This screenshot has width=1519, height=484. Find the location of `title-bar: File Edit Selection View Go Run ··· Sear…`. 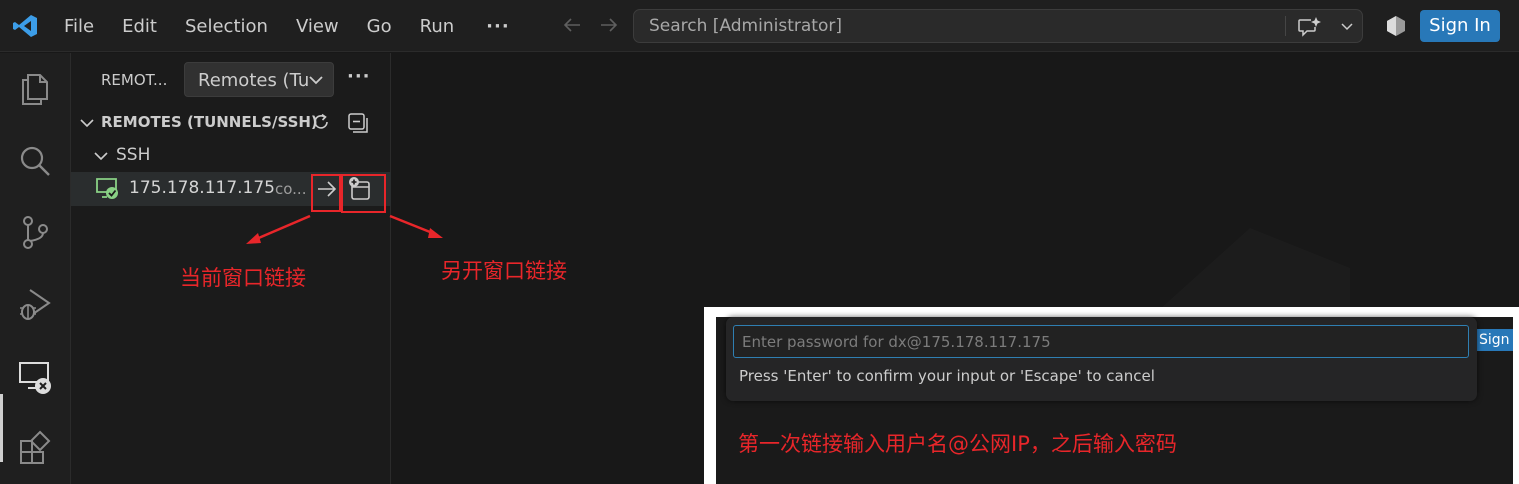

title-bar: File Edit Selection View Go Run ··· Sear… is located at coordinates (759, 26).